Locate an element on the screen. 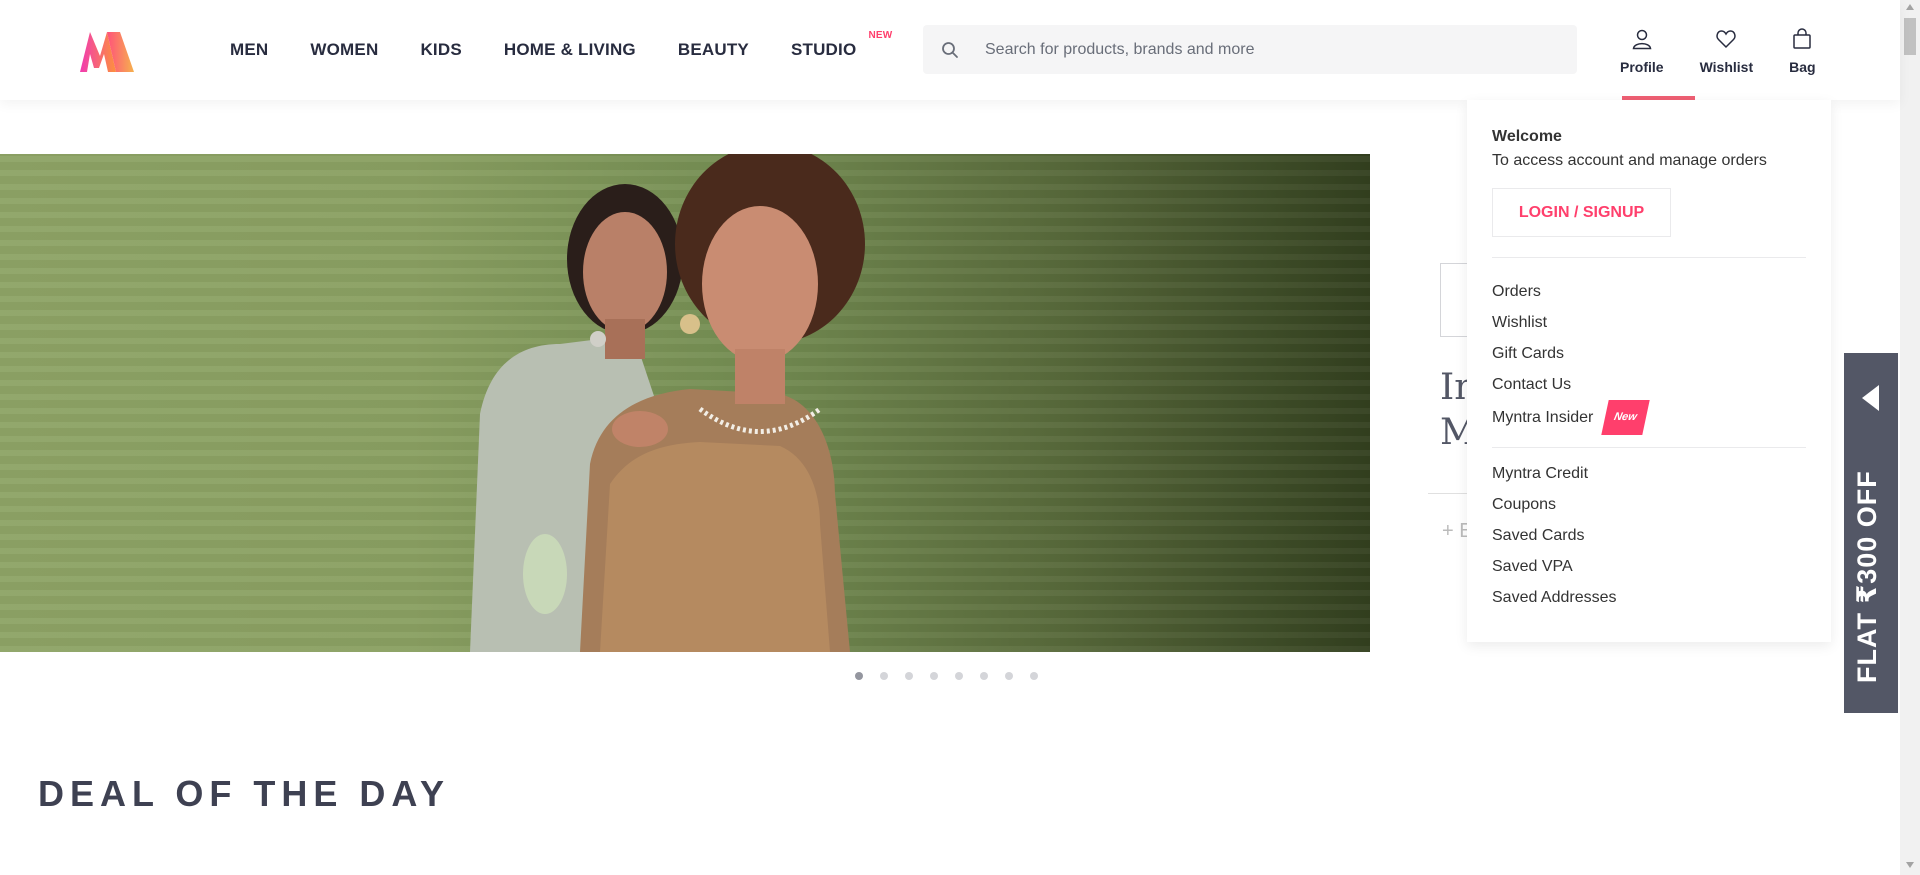 This screenshot has height=875, width=1920. bag-icon is located at coordinates (1802, 41).